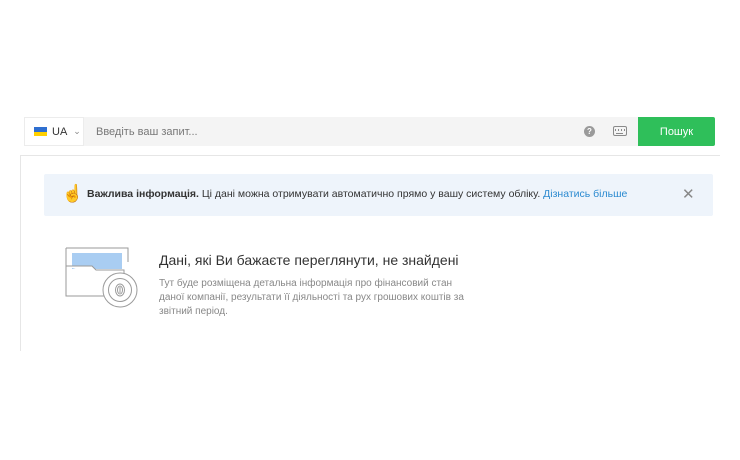  I want to click on language-selector: UA ⌄, so click(54, 131).